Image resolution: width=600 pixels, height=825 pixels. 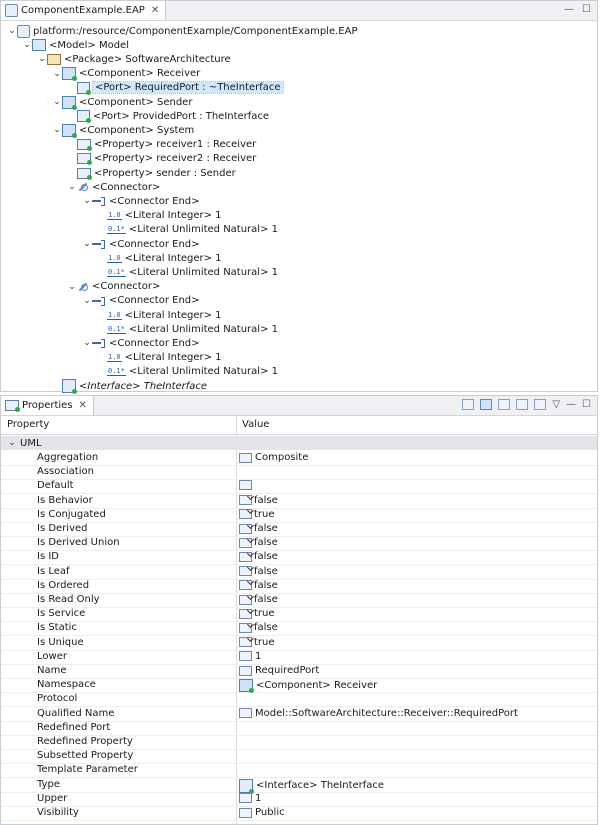 I want to click on property-row: Visibility Public, so click(x=299, y=813).